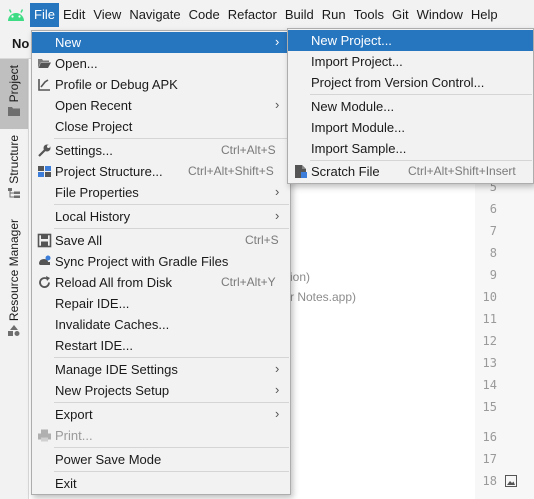  I want to click on menu-navigate: Navigate, so click(154, 15).